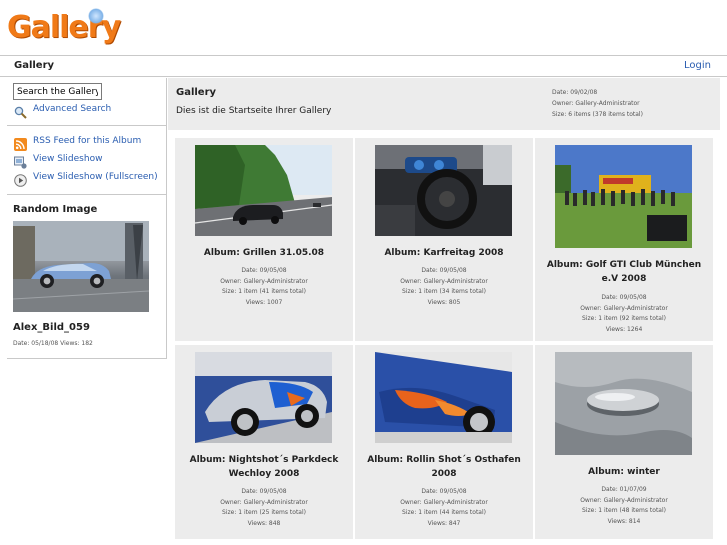 This screenshot has width=727, height=545. I want to click on album-size: Size: 1 item (25 items total), so click(264, 512).